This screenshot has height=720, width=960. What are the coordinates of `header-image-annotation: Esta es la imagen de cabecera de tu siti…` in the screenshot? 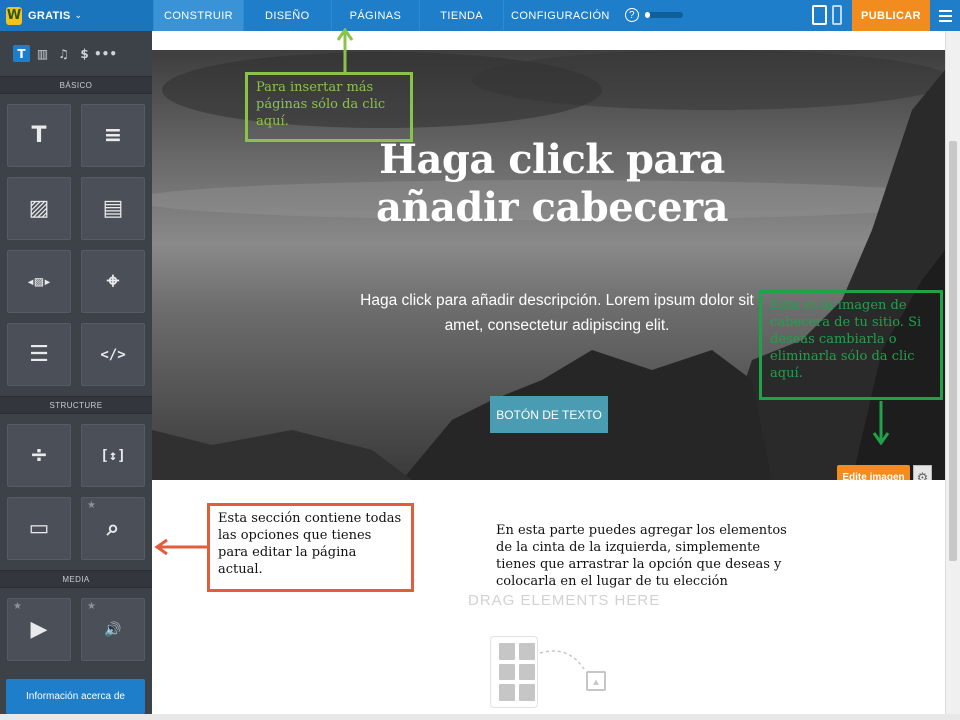 It's located at (851, 345).